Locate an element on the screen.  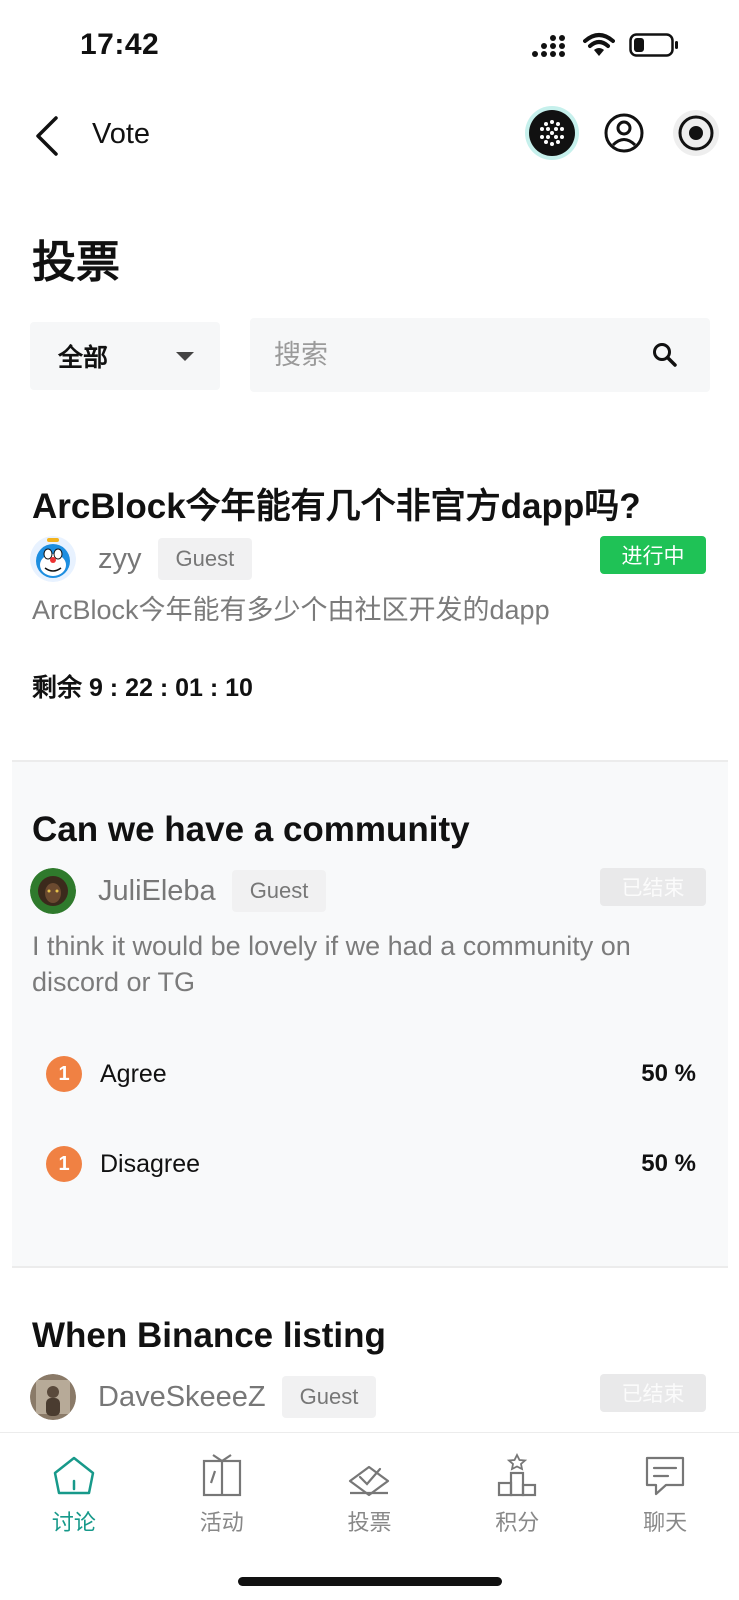
nav-actions is located at coordinates (624, 133).